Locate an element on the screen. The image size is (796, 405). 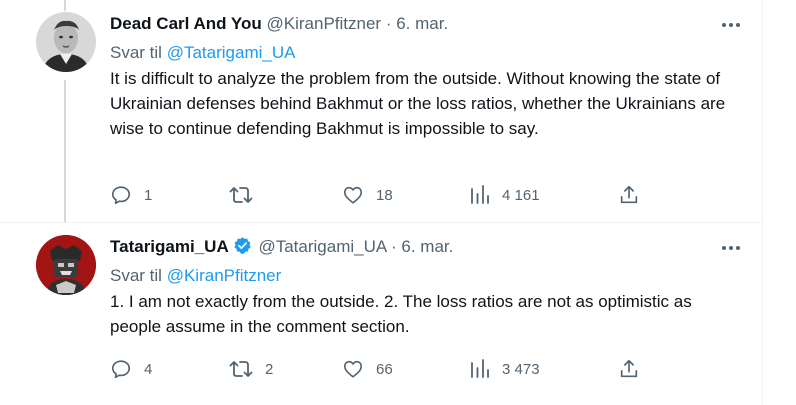
reply-to-line: Svar til @Tatarigami_UA is located at coordinates (202, 53).